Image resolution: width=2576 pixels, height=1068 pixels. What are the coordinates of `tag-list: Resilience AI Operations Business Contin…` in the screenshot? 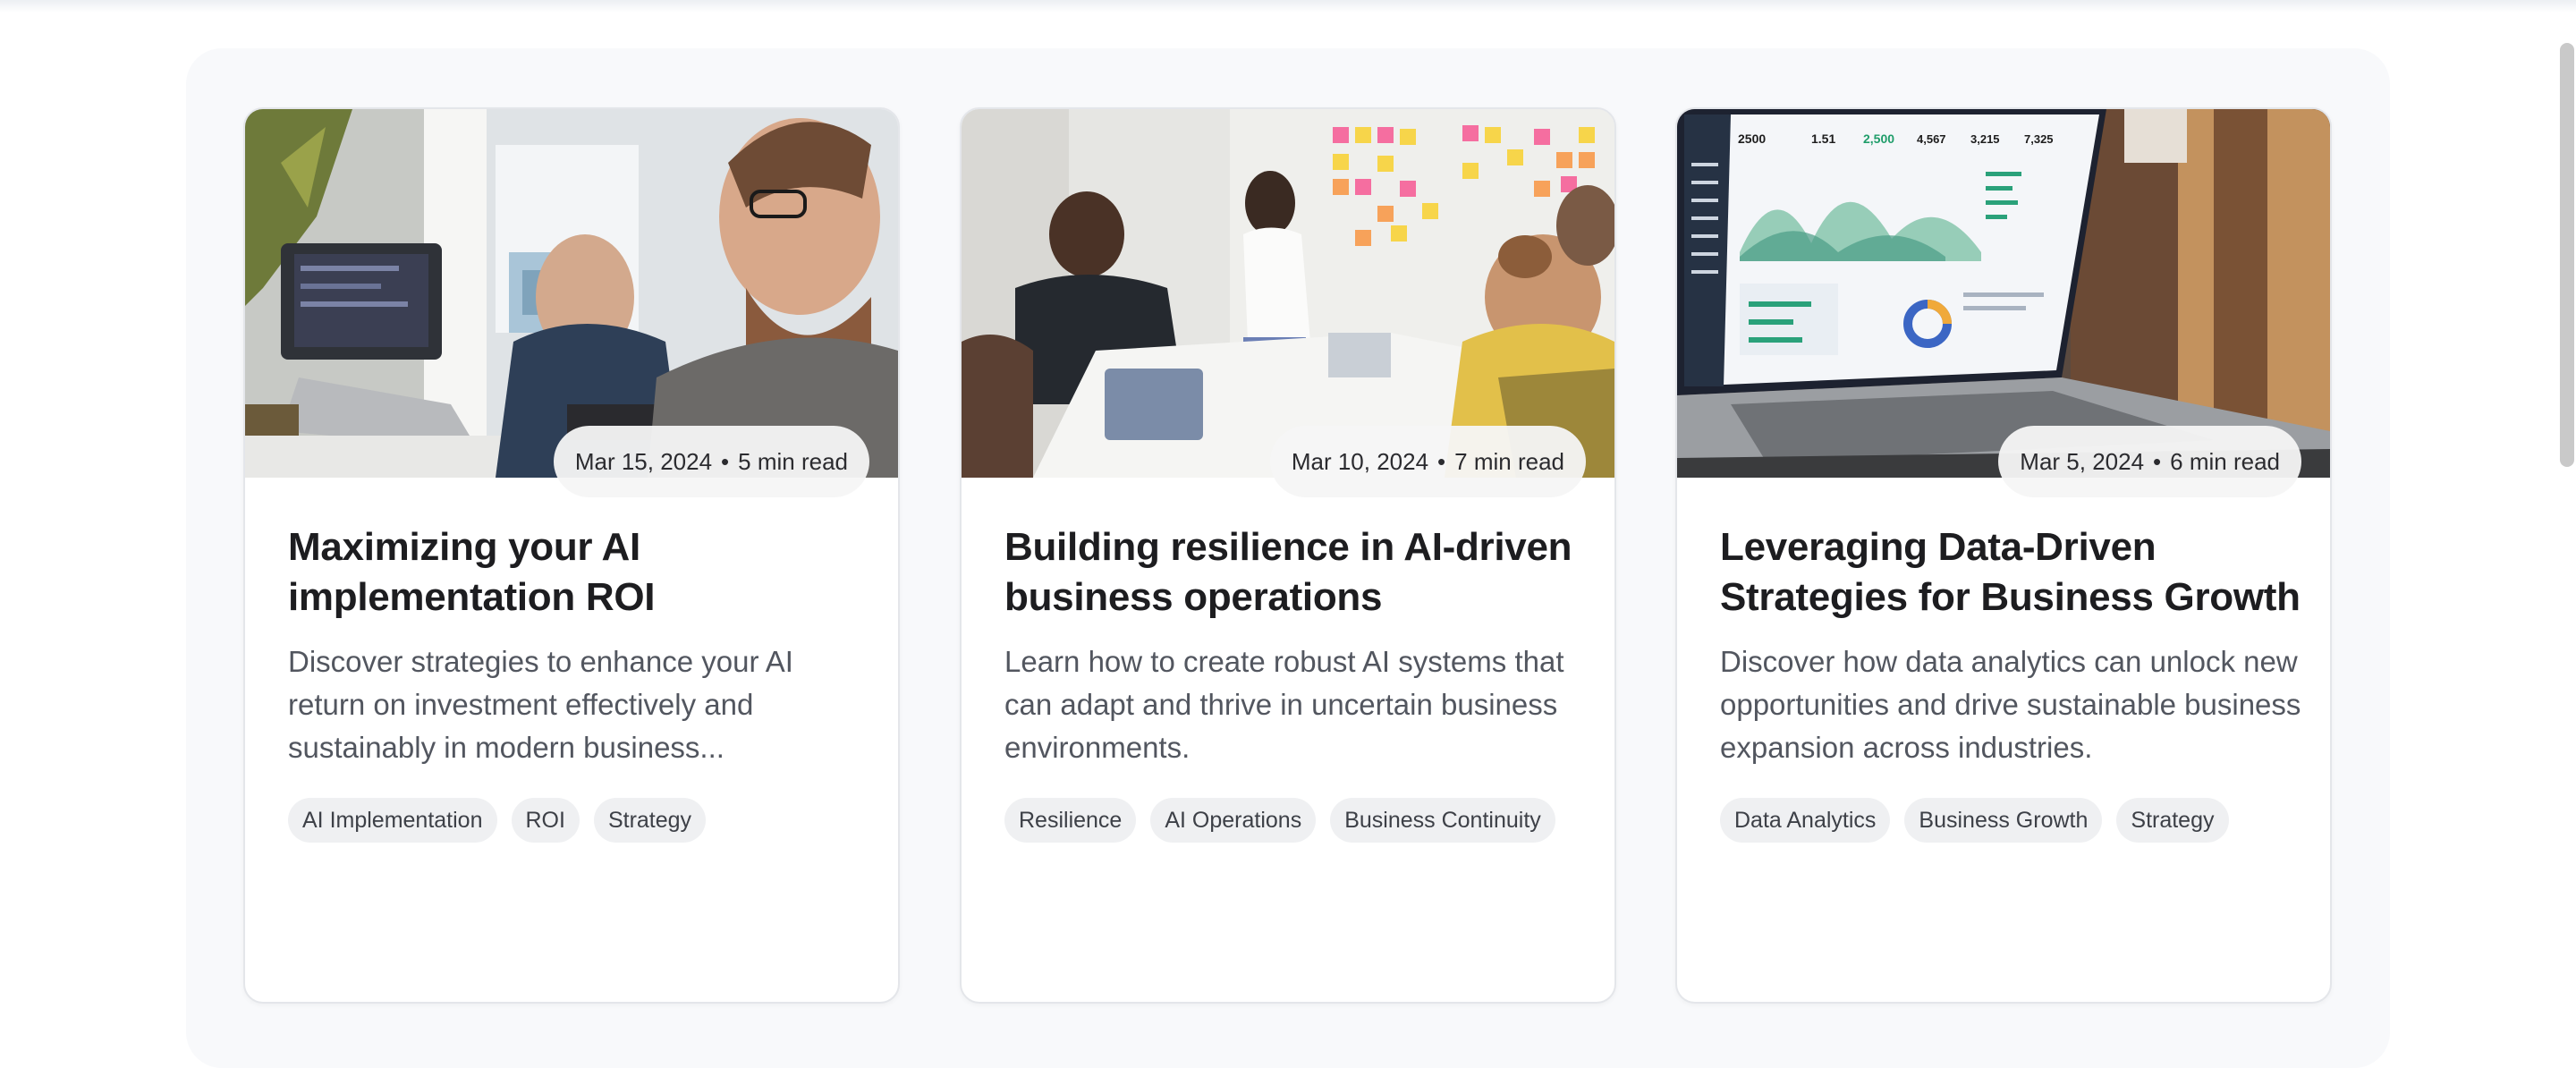 It's located at (1279, 820).